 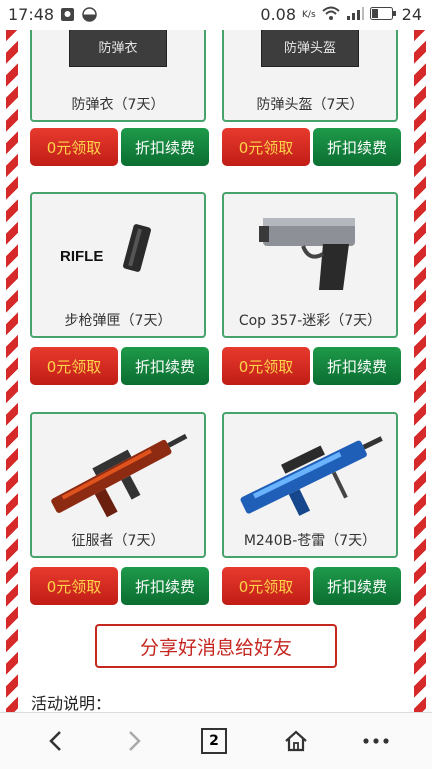 I want to click on item-card-helmet: 防弹头盔 防弹头盔（7天）, so click(x=310, y=76).